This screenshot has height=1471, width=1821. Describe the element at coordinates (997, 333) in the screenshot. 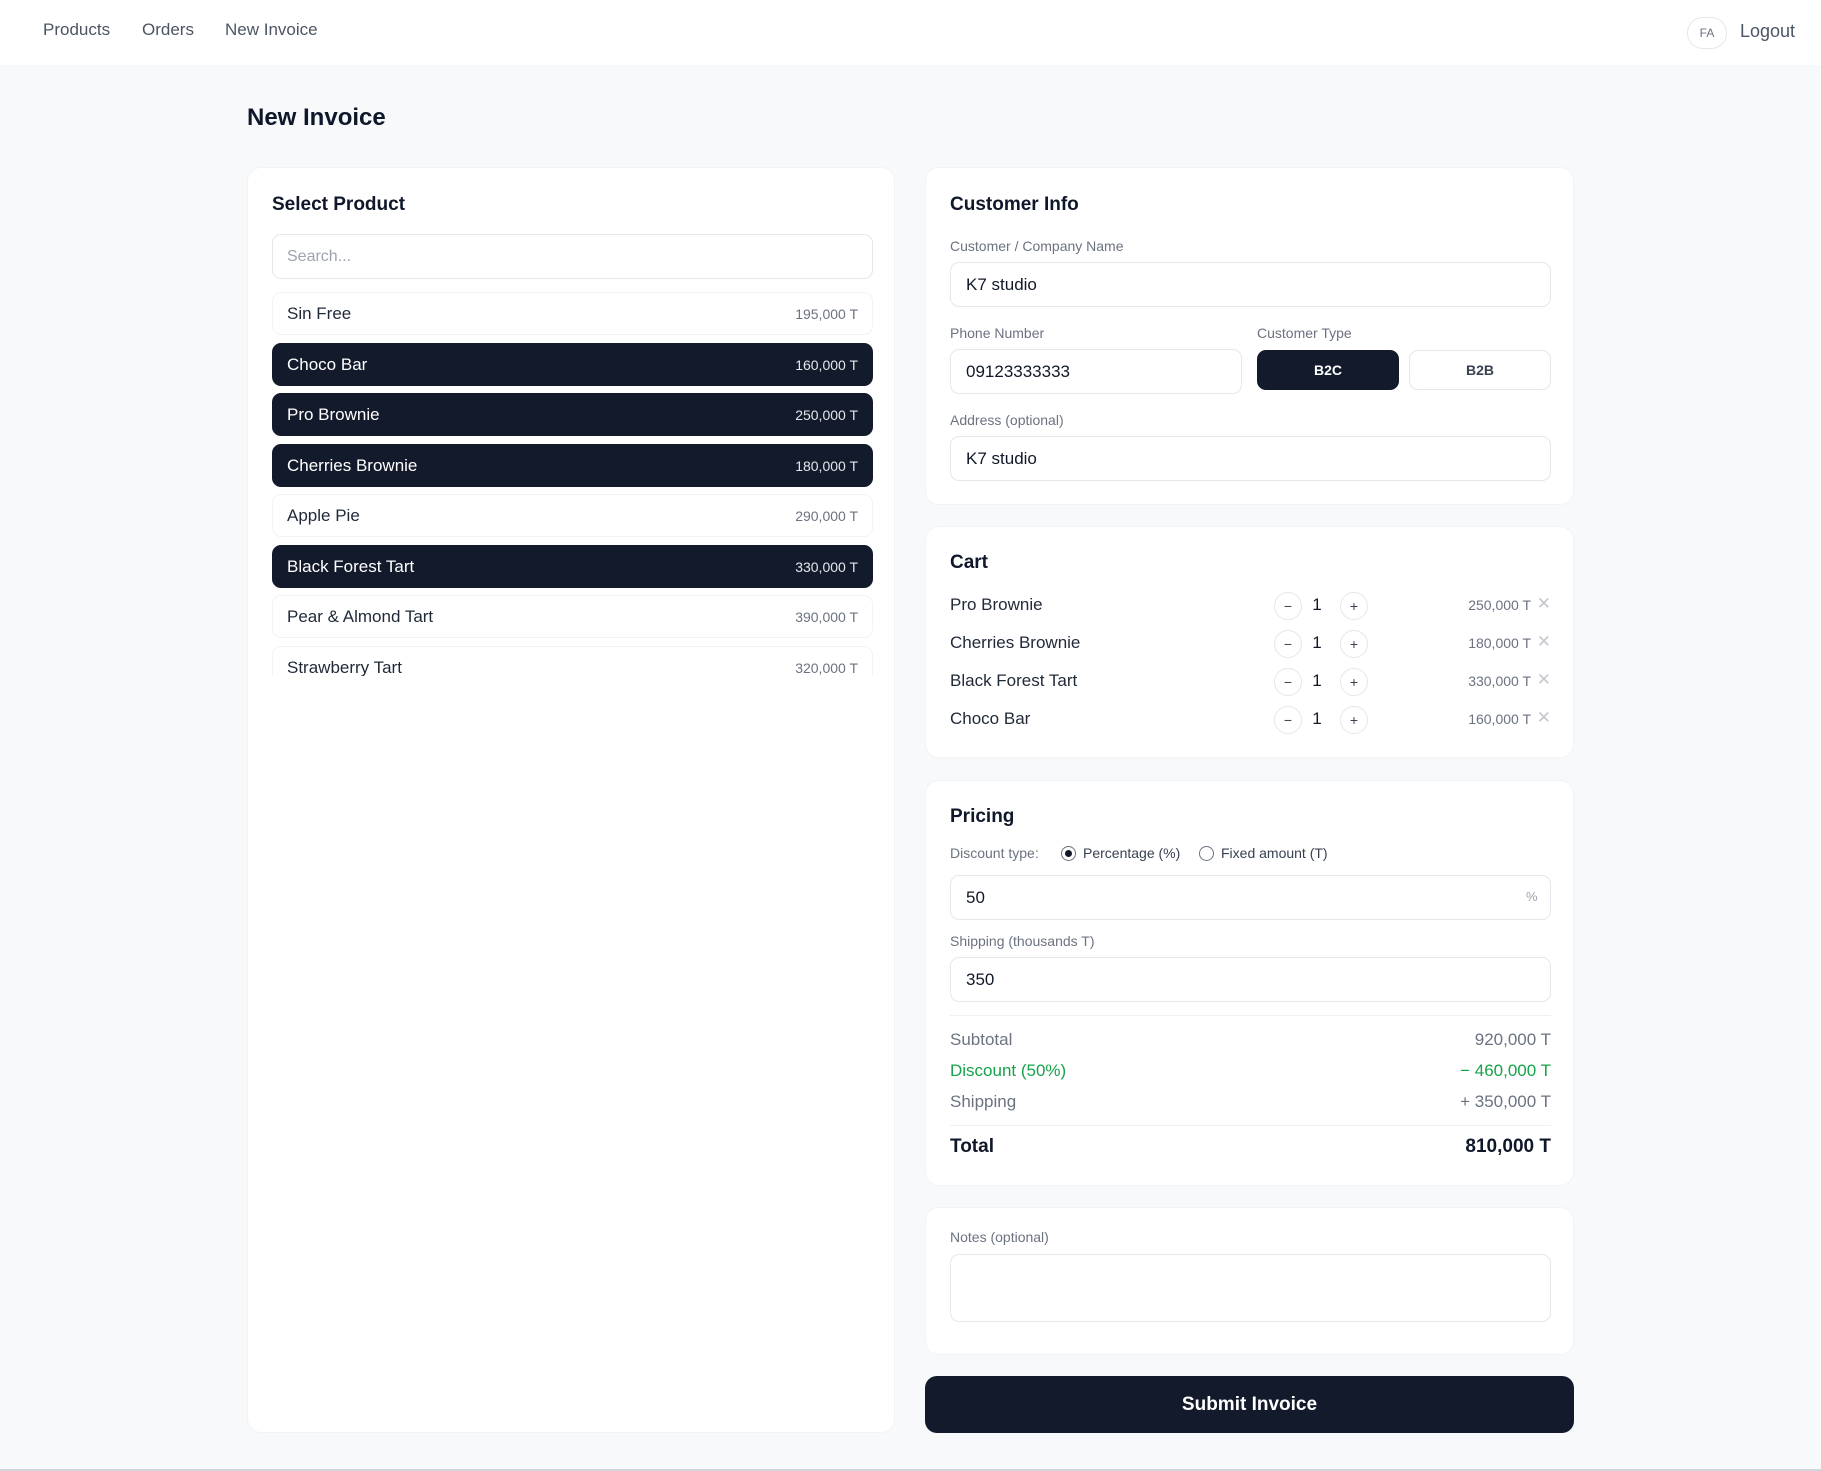

I see `phone-label: Phone Number` at that location.